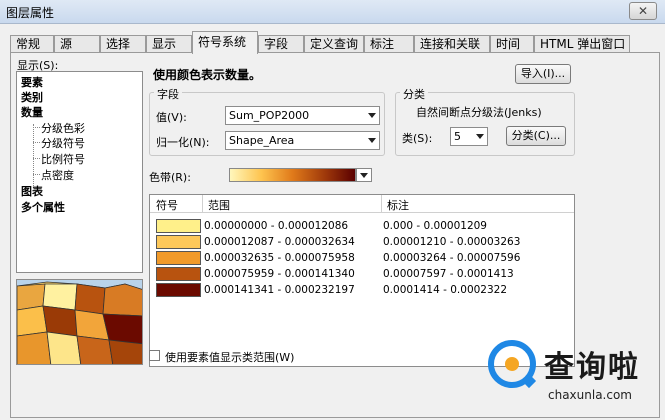  What do you see at coordinates (512, 364) in the screenshot?
I see `watermark-logo-dot` at bounding box center [512, 364].